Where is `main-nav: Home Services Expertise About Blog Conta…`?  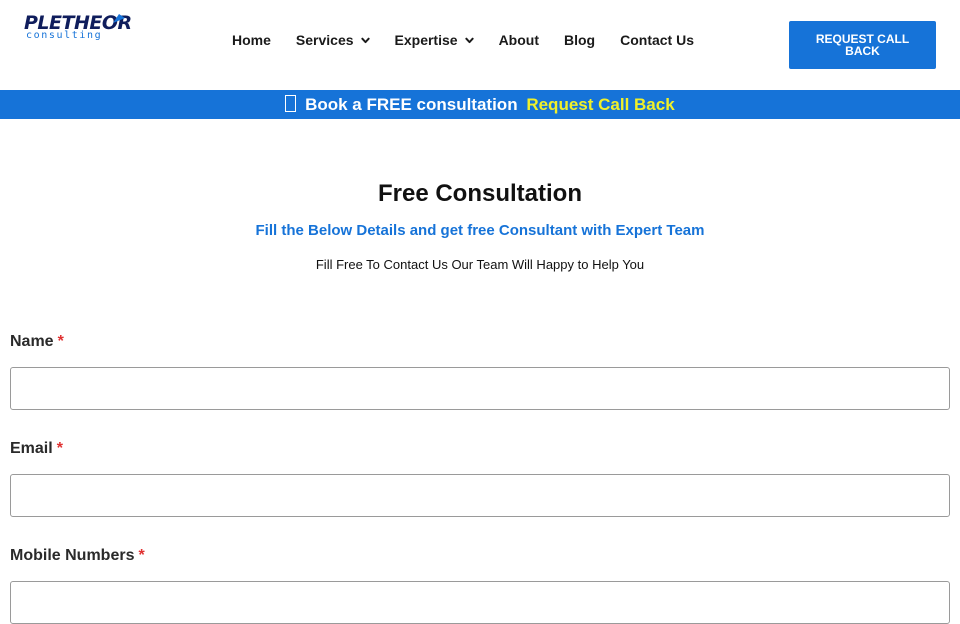 main-nav: Home Services Expertise About Blog Conta… is located at coordinates (463, 40).